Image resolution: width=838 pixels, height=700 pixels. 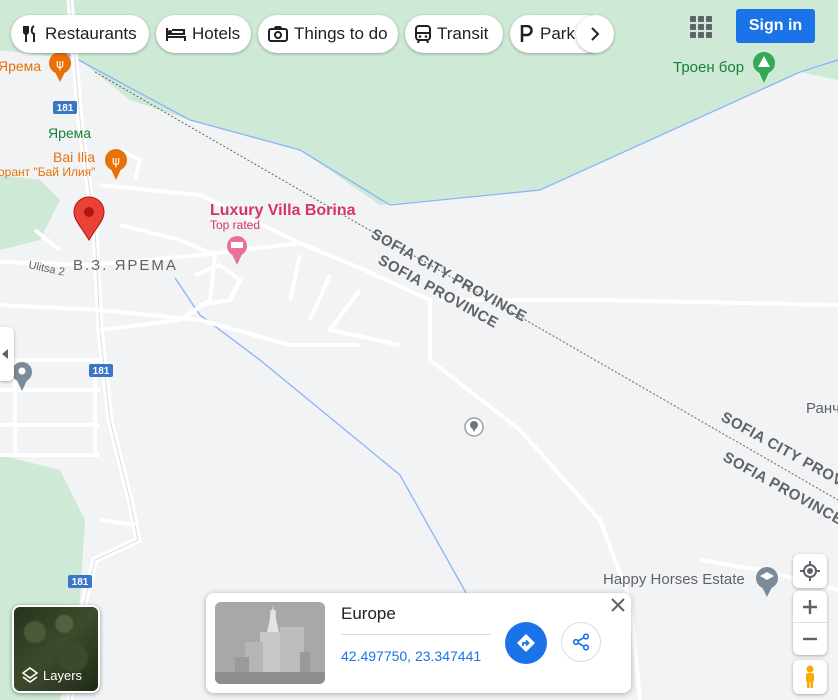 I want to click on layers-button: Layers, so click(x=56, y=649).